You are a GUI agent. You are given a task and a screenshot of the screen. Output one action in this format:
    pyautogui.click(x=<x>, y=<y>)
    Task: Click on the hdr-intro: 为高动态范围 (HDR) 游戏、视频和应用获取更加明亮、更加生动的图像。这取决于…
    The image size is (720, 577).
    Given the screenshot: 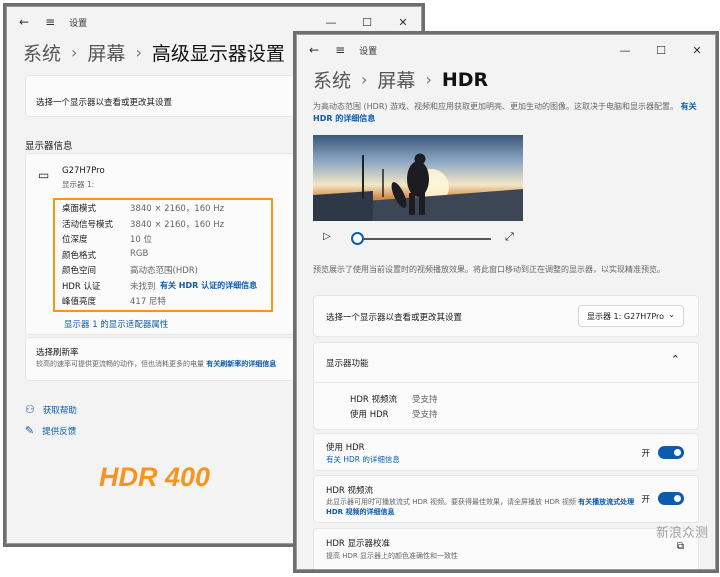 What is the action you would take?
    pyautogui.click(x=505, y=112)
    